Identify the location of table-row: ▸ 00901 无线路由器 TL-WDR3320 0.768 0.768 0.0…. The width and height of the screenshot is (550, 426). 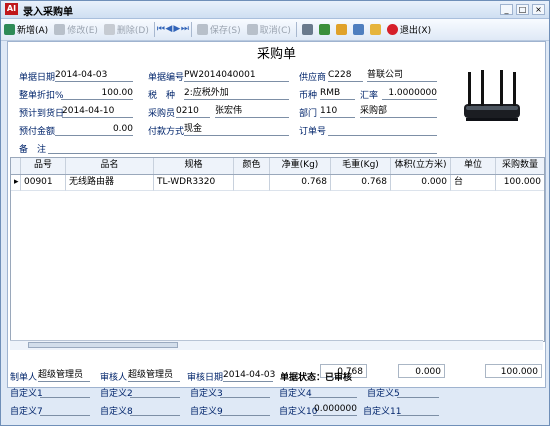
(277, 183).